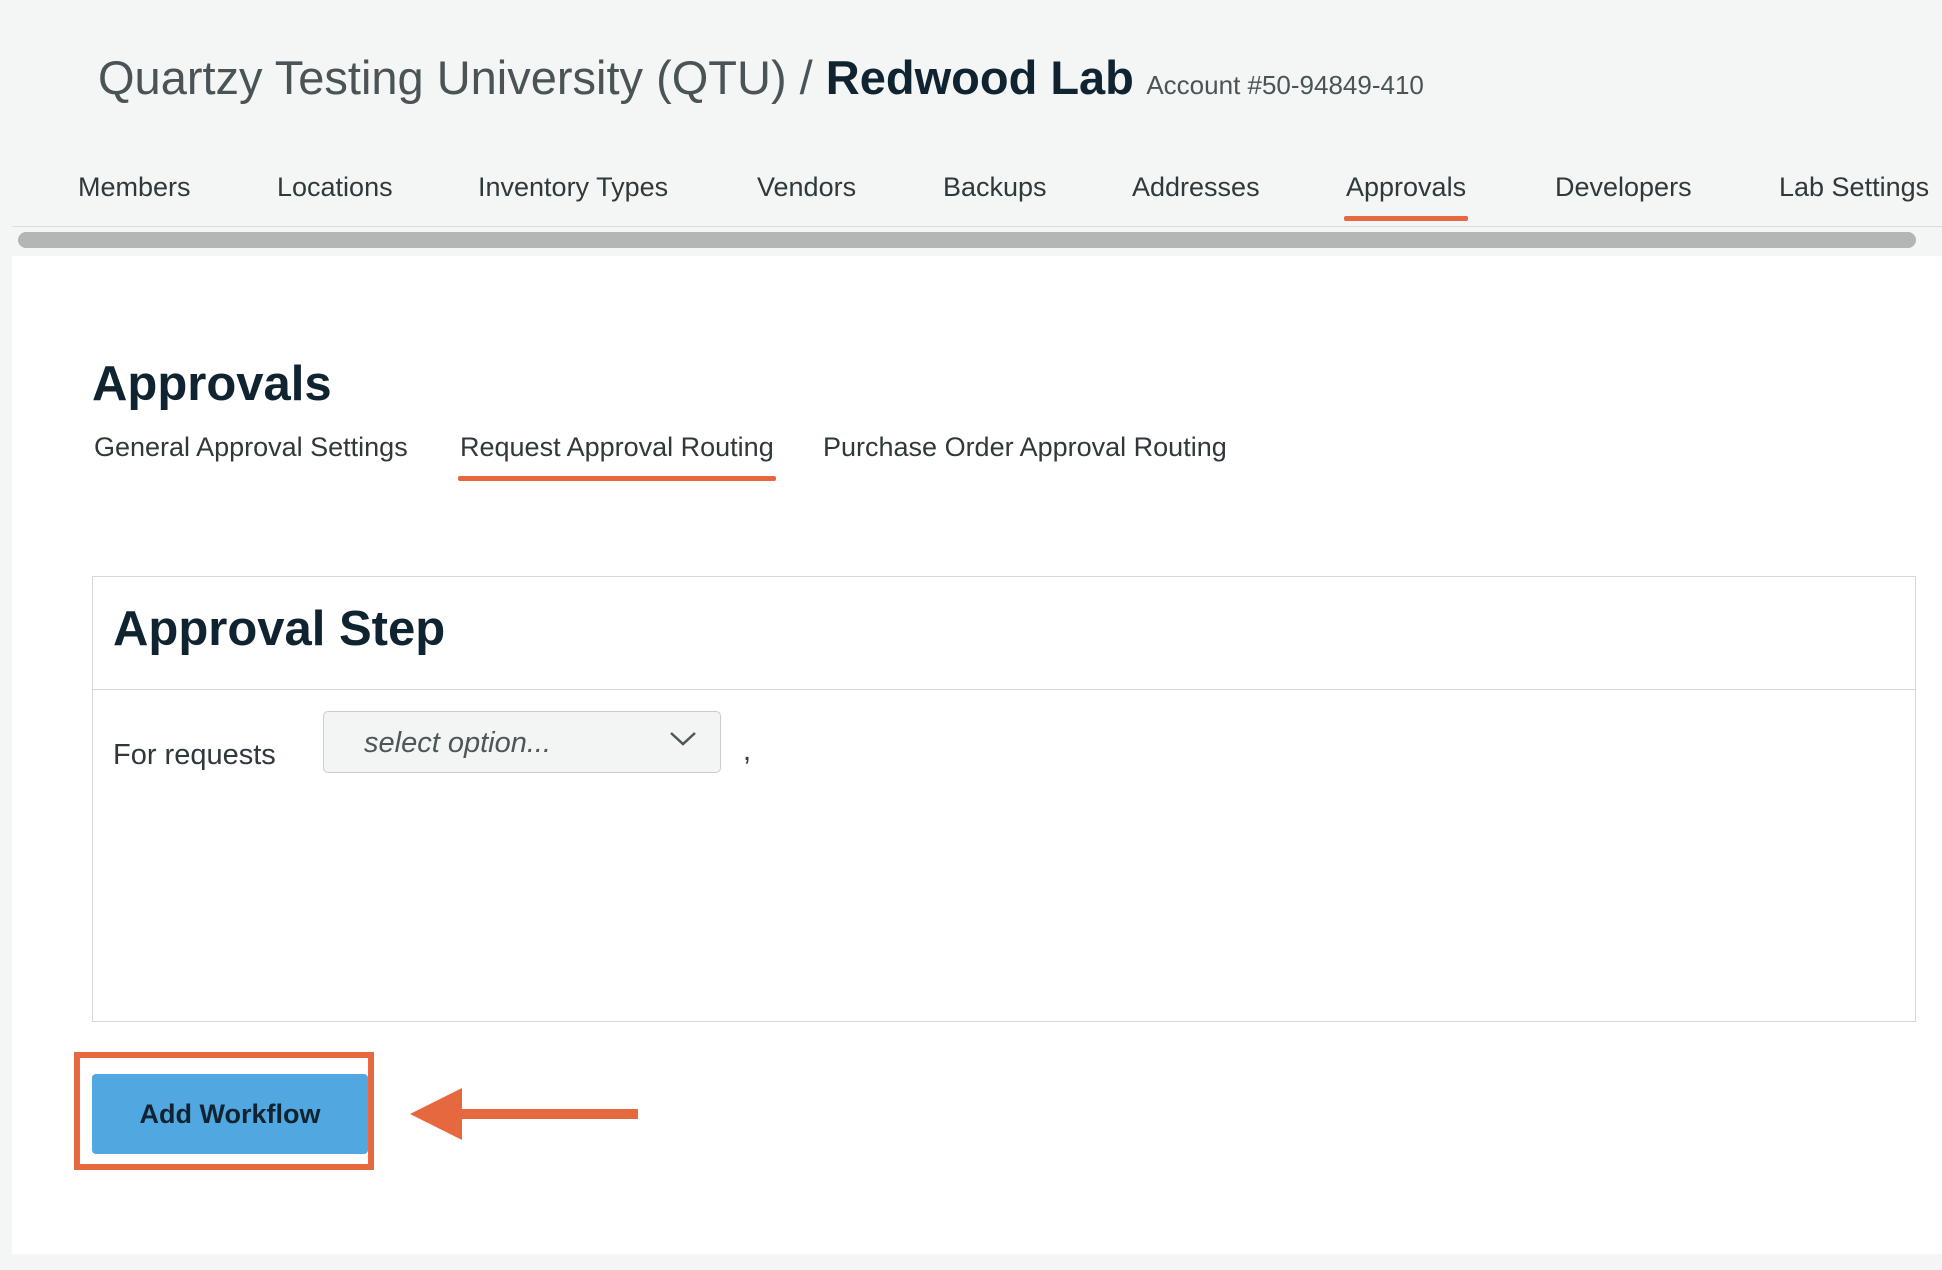 Image resolution: width=1942 pixels, height=1270 pixels. I want to click on for-requests-label: For requests, so click(194, 755).